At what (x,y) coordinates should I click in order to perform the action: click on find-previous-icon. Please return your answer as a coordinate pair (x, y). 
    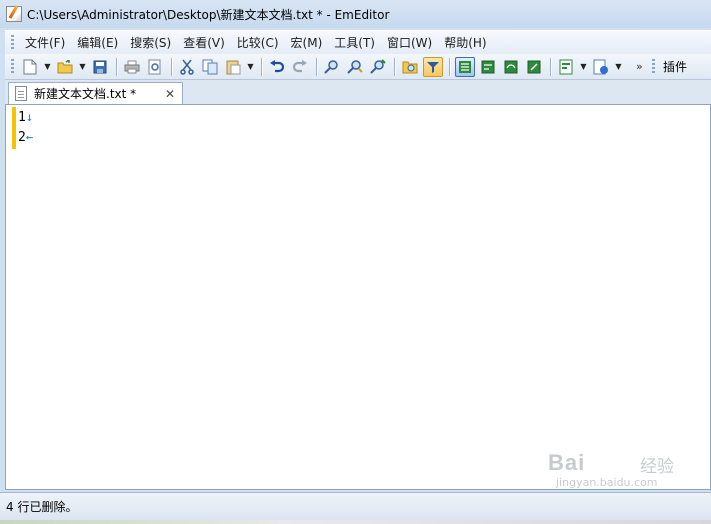
    Looking at the image, I should click on (378, 67).